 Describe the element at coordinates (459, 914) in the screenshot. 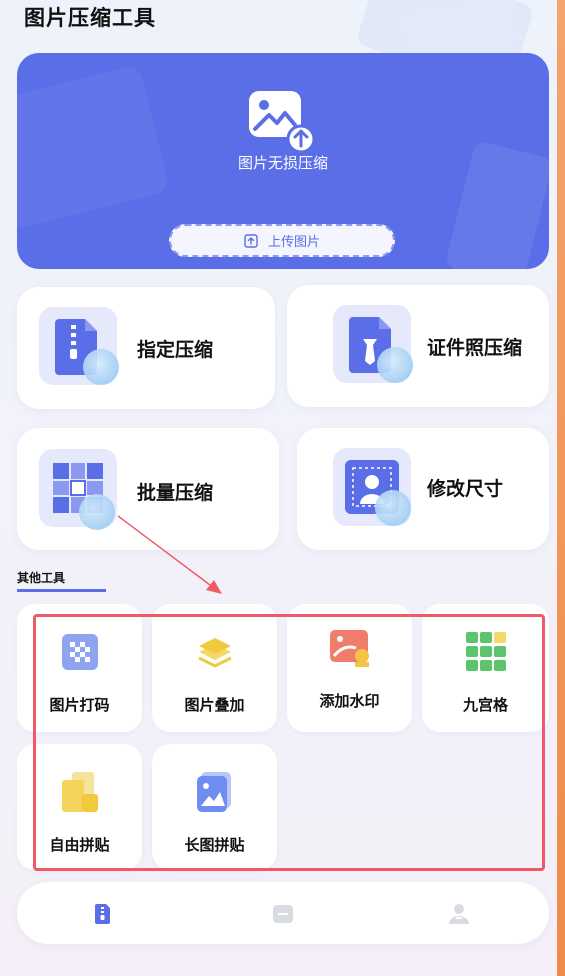

I see `profile-tab-icon` at that location.